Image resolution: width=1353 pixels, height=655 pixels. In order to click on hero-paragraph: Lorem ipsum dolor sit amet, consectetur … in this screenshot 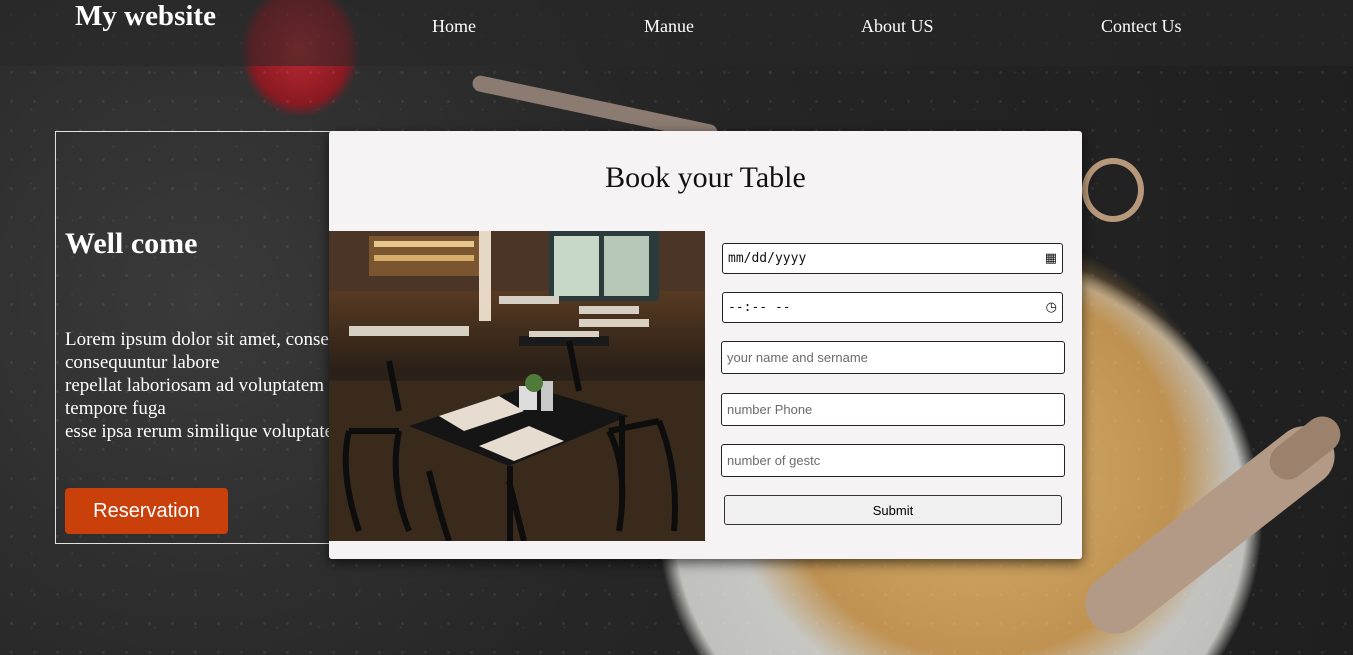, I will do `click(205, 385)`.